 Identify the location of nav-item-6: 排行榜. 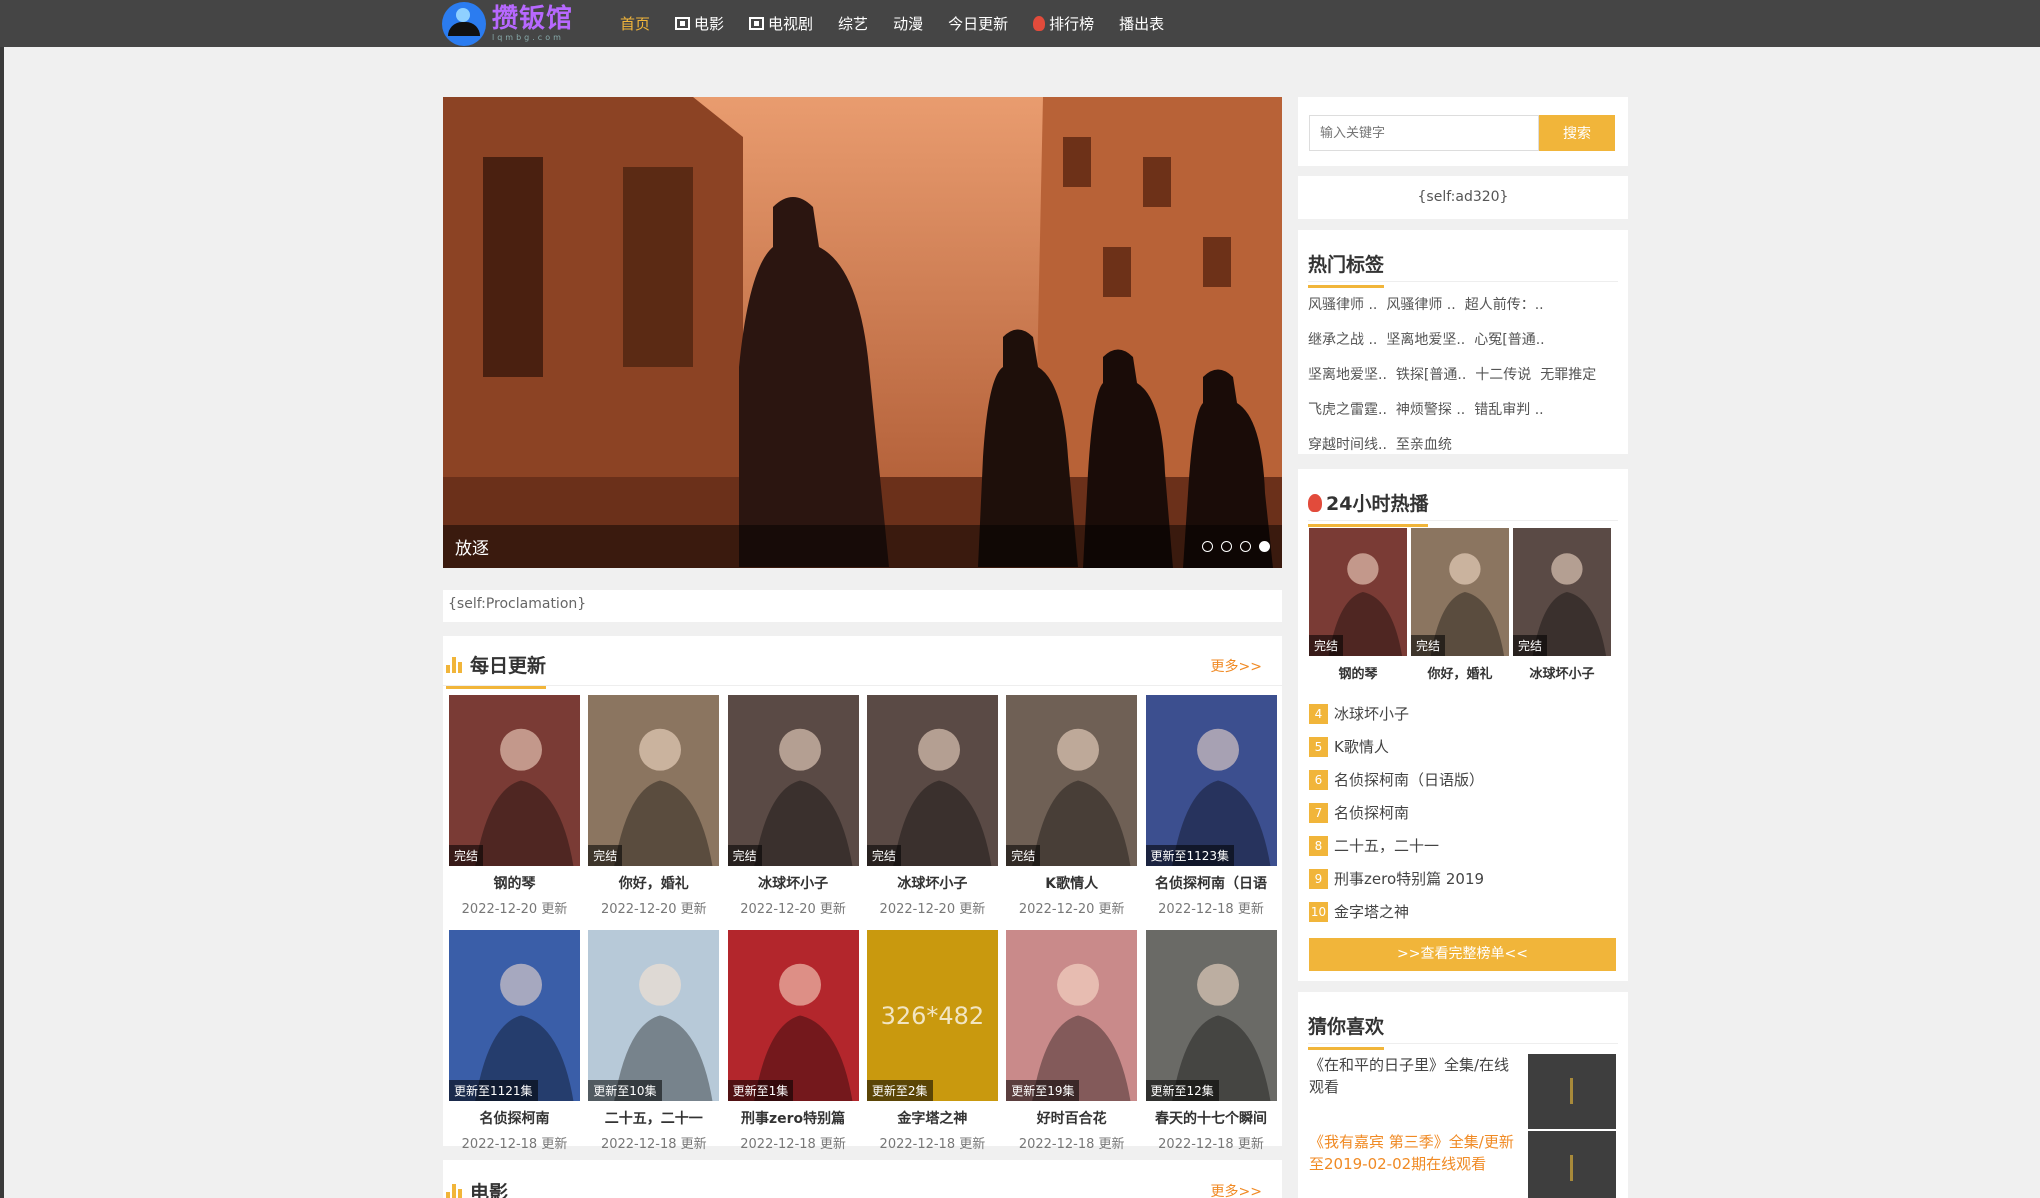
(1063, 23).